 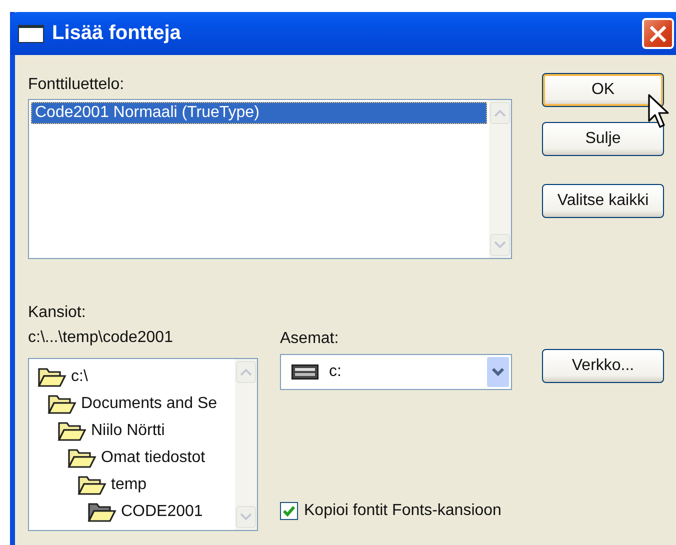 What do you see at coordinates (403, 511) in the screenshot?
I see `checkbox-label: Kopioi fontit Fonts-kansioon` at bounding box center [403, 511].